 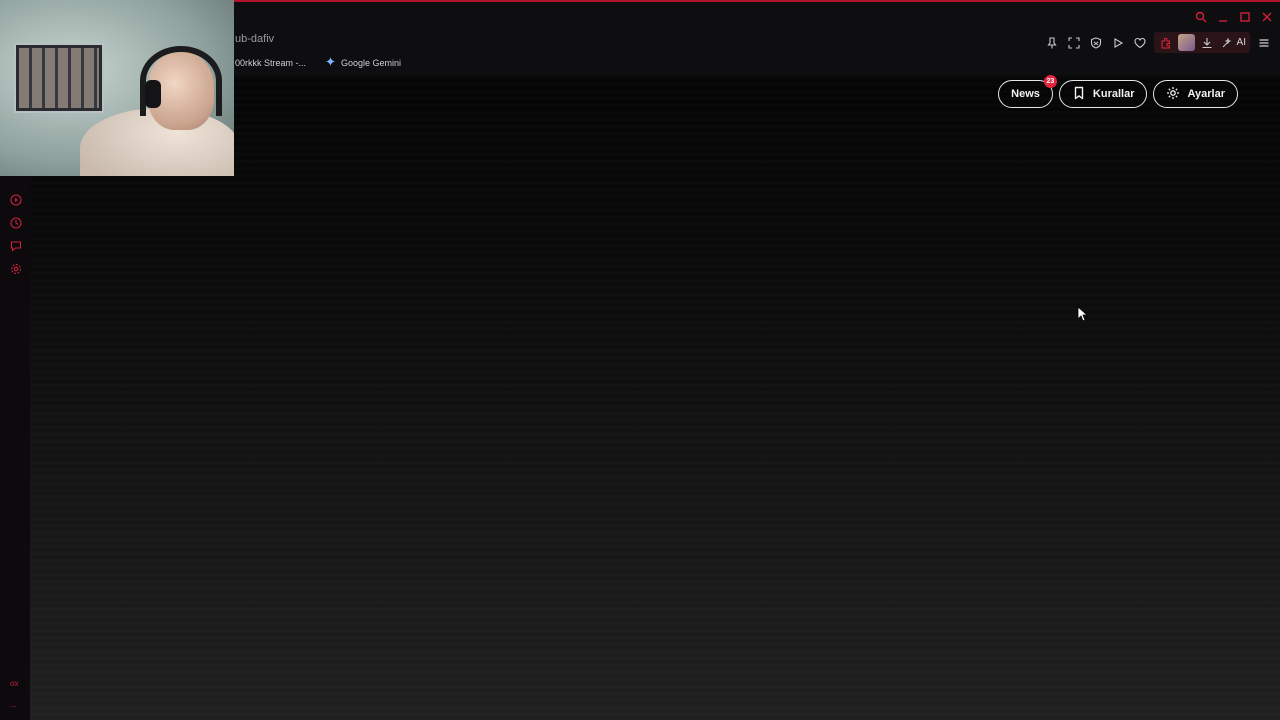 I want to click on settings-button: Ayarlar, so click(x=1195, y=94).